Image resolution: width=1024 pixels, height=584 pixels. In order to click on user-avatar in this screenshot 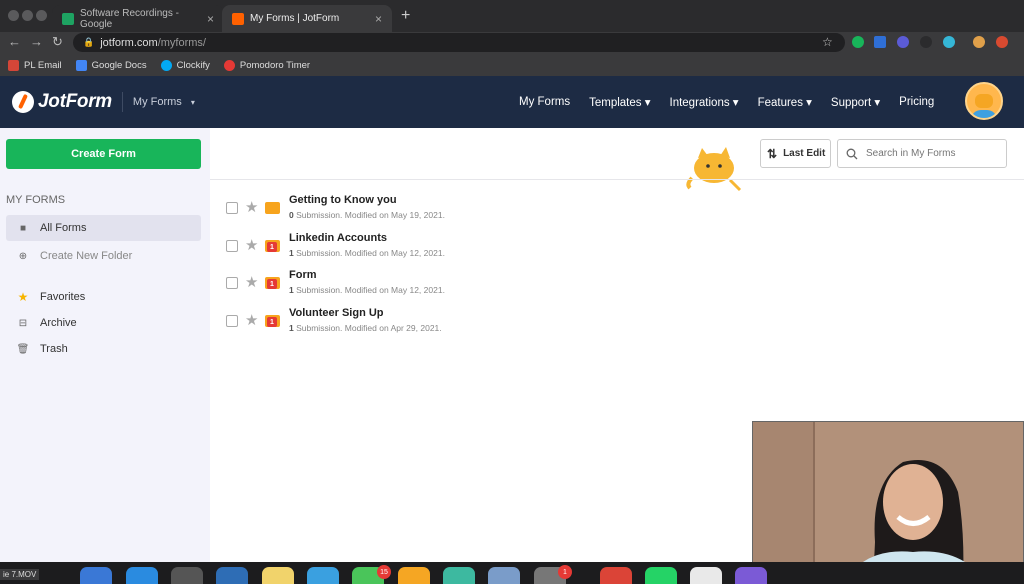, I will do `click(984, 101)`.